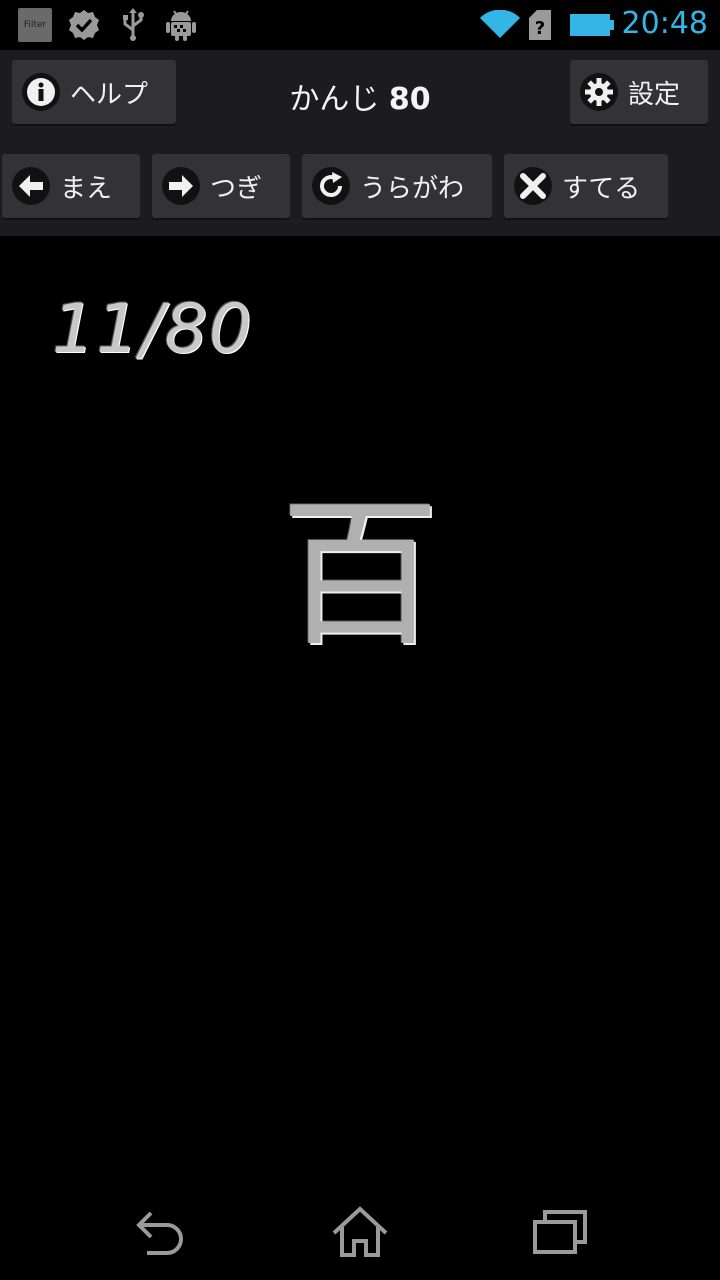  Describe the element at coordinates (664, 23) in the screenshot. I see `clock: 20:48` at that location.